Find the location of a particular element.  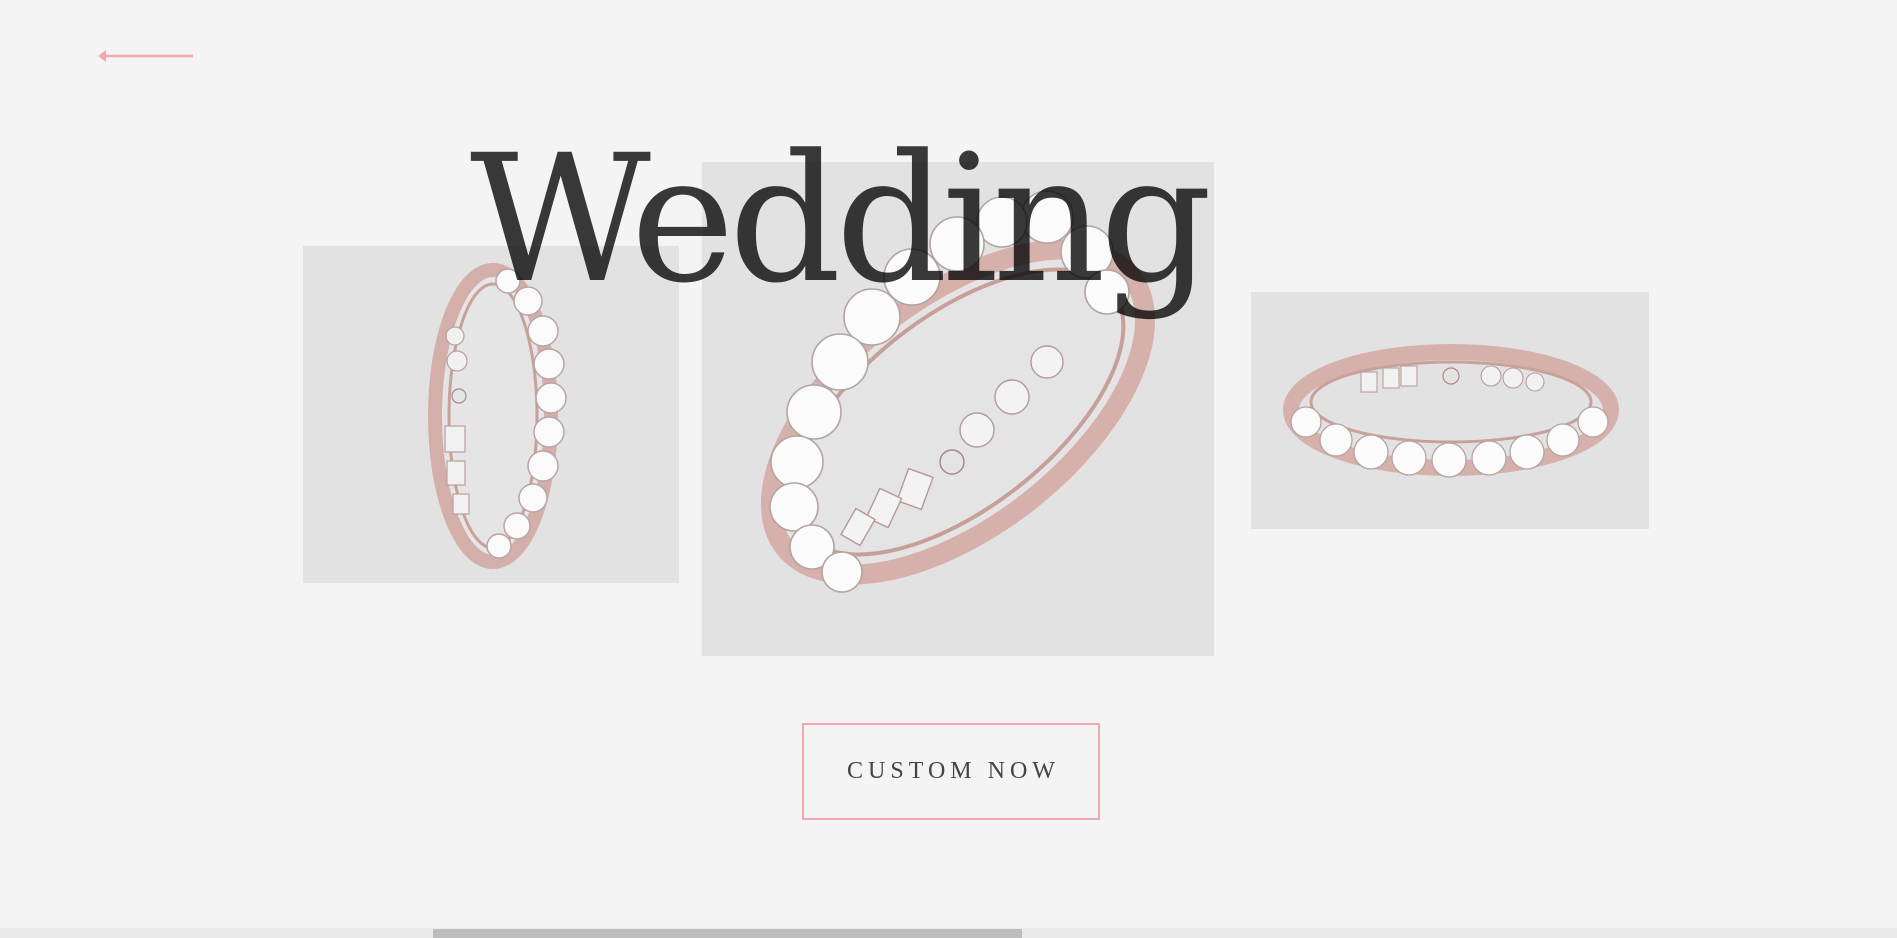

ring-image-flat is located at coordinates (1450, 410).